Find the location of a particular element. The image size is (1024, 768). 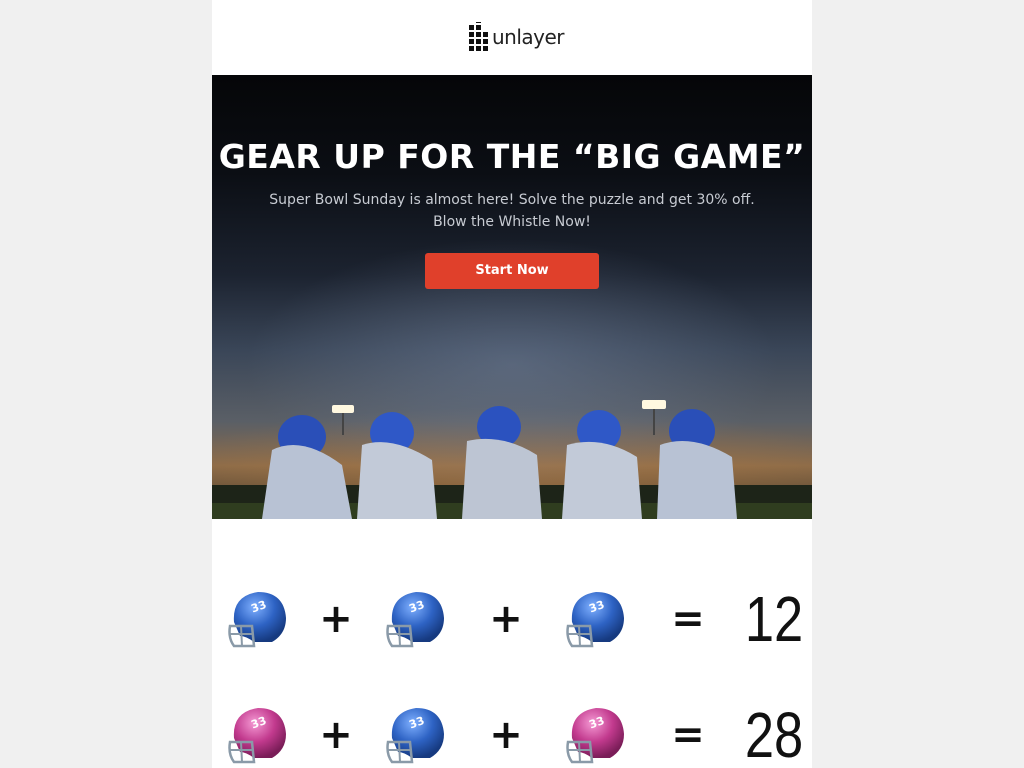

brand-name: unlayer is located at coordinates (528, 37).